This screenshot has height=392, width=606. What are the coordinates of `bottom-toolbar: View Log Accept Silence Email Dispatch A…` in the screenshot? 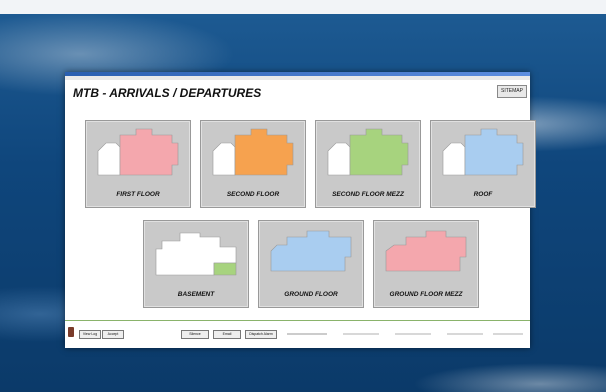 It's located at (297, 336).